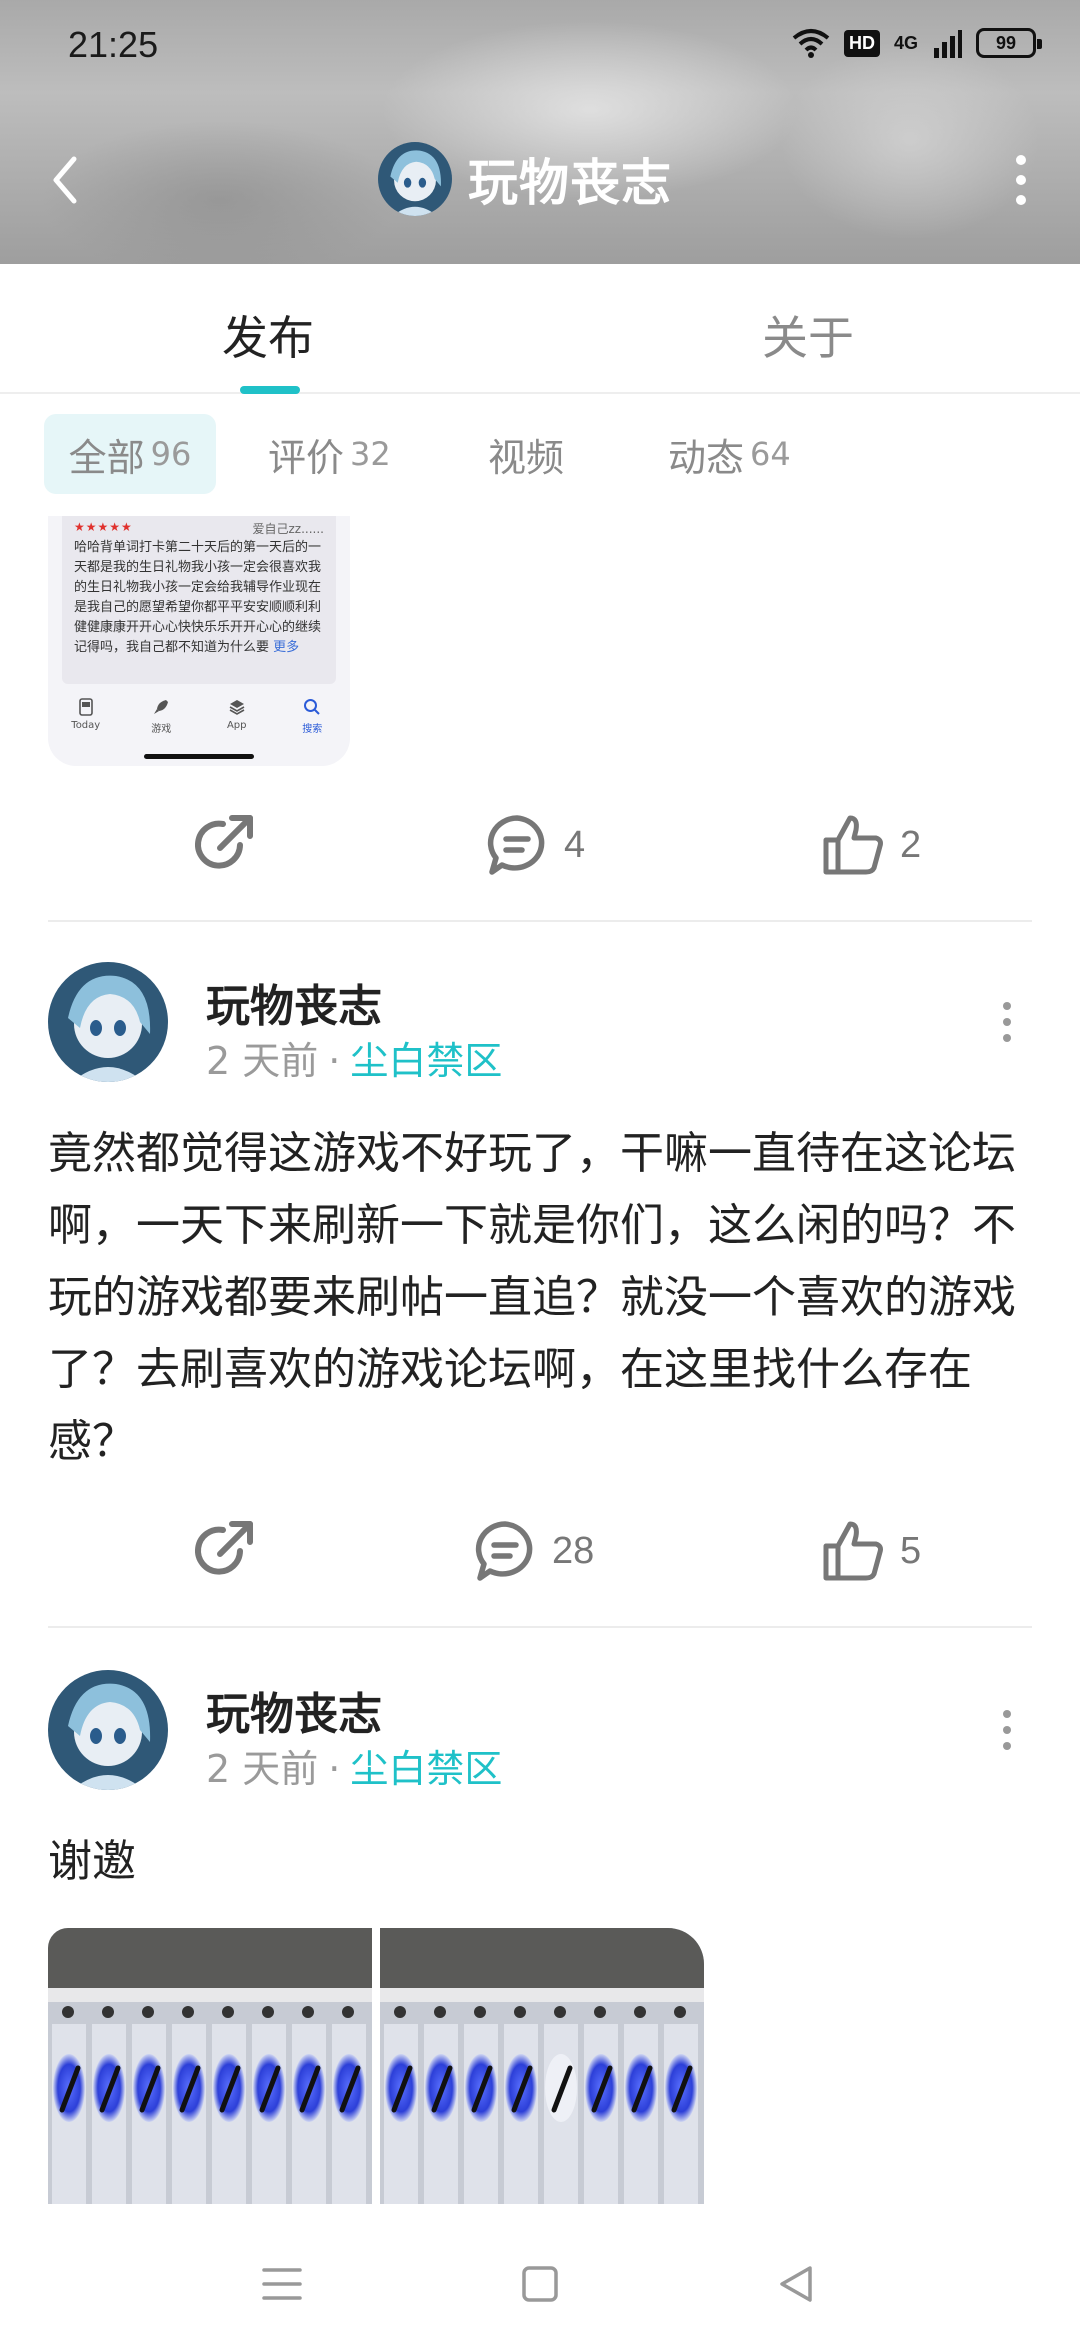 The width and height of the screenshot is (1080, 2340). I want to click on nav-home-button, so click(540, 2284).